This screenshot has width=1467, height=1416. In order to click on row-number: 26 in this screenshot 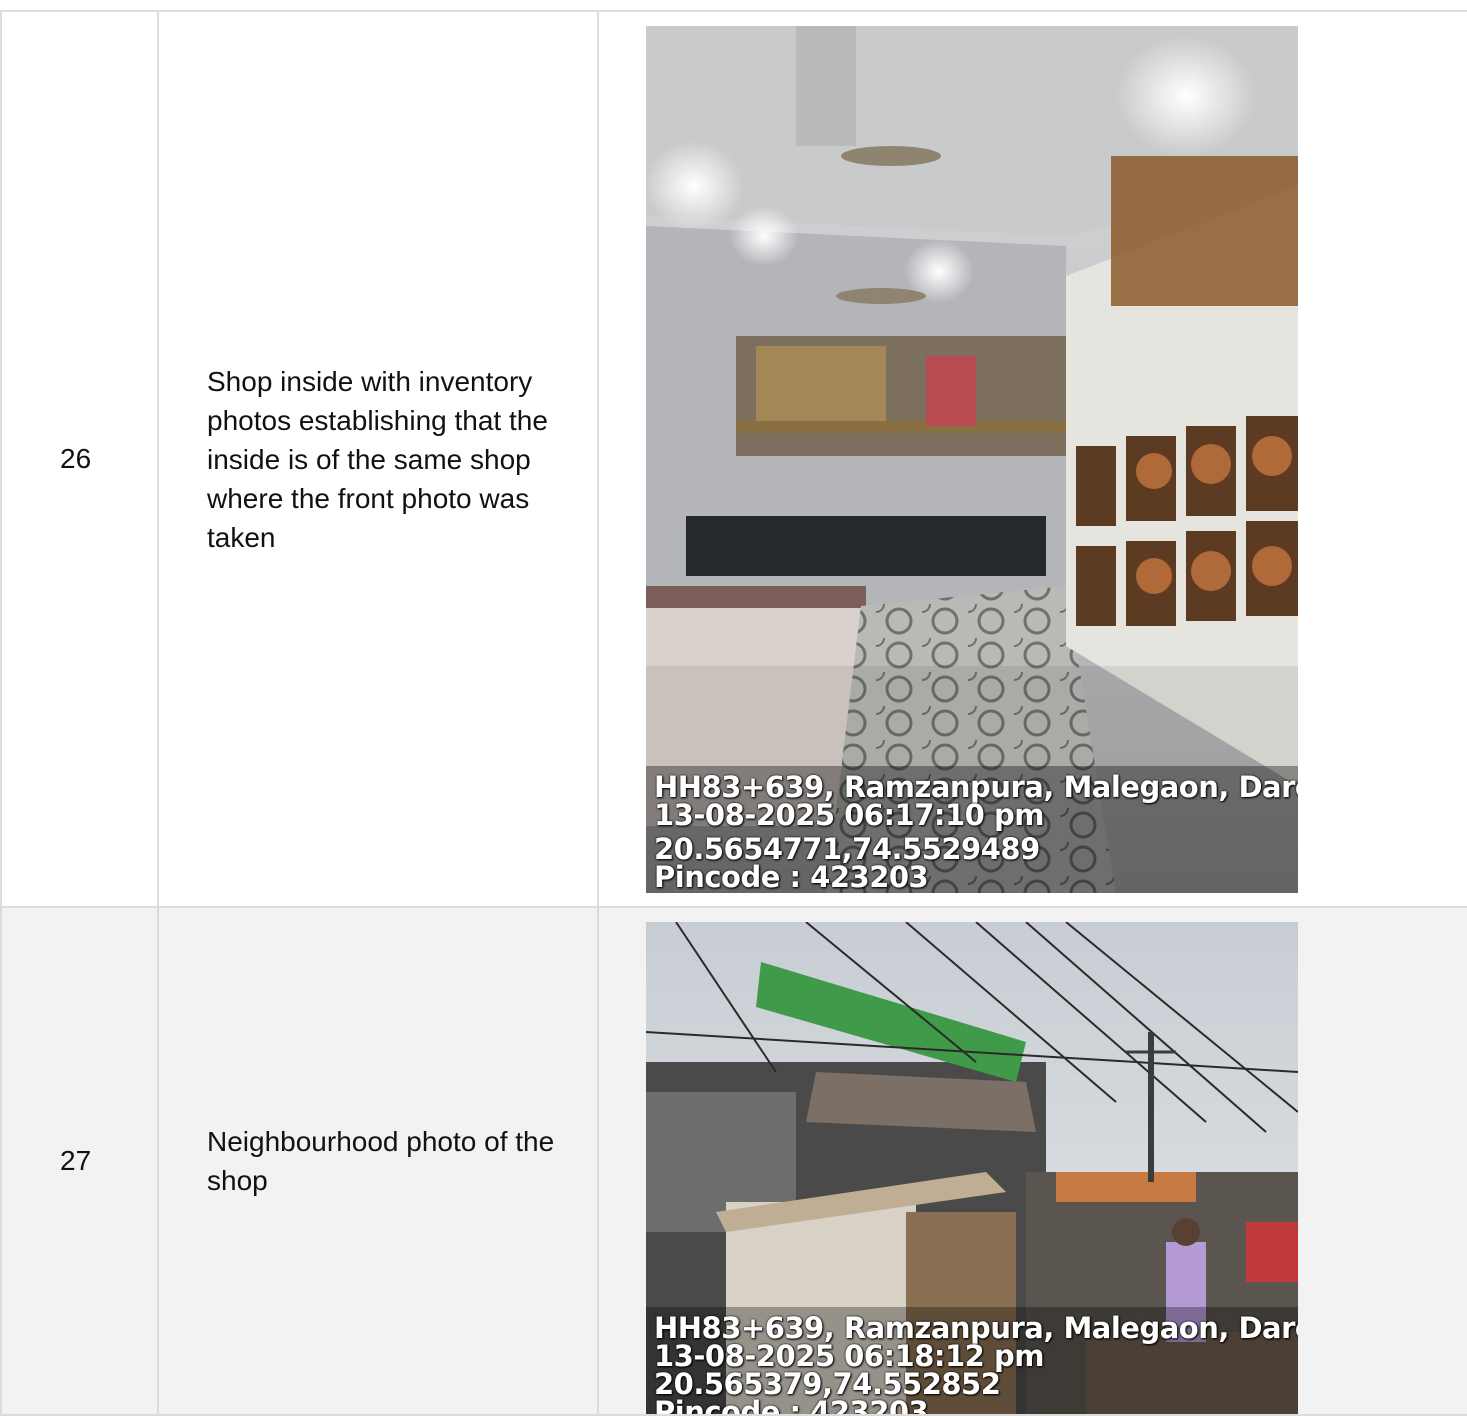, I will do `click(79, 459)`.